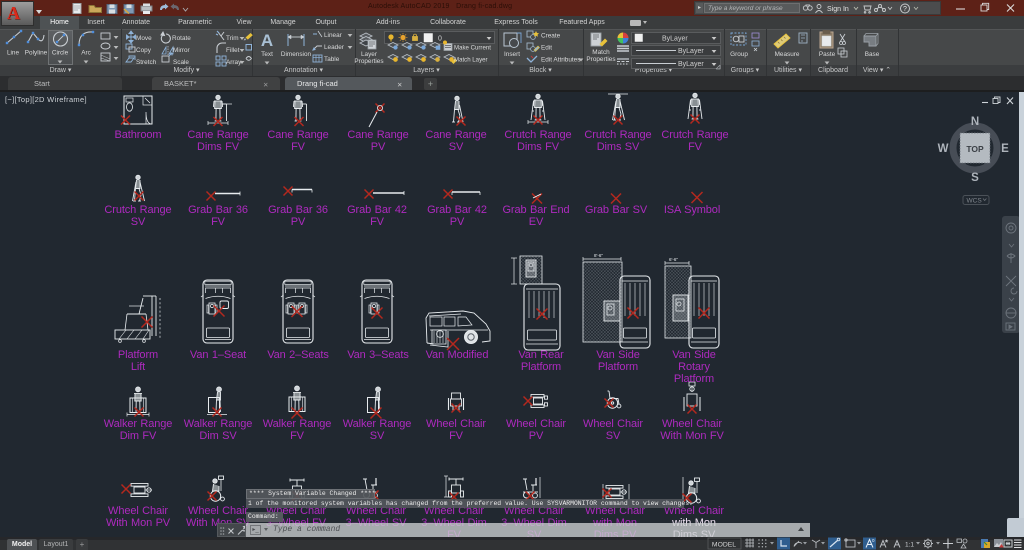  Describe the element at coordinates (267, 40) in the screenshot. I see `svg-text: A` at that location.